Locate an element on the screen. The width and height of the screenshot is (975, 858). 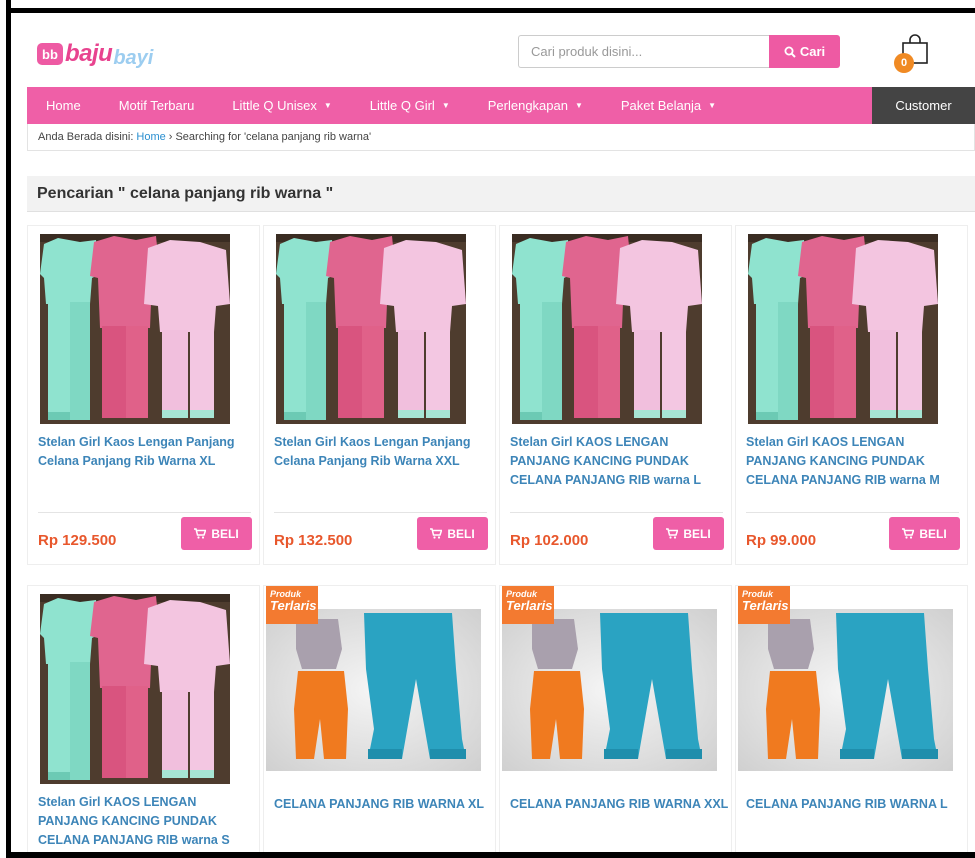
product-price: Rp 99.000 is located at coordinates (781, 540).